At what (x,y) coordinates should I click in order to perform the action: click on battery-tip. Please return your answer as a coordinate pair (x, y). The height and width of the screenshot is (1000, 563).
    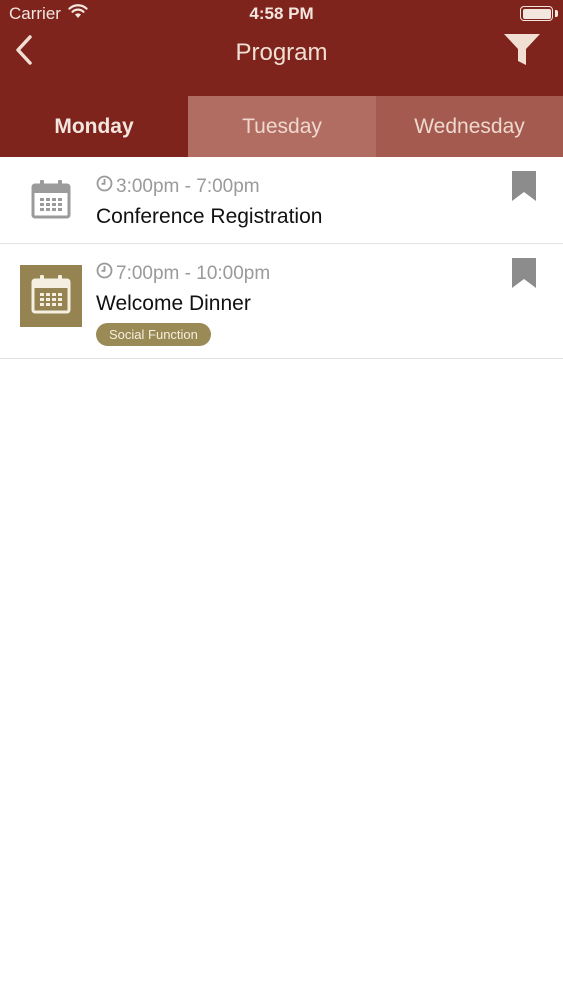
    Looking at the image, I should click on (556, 13).